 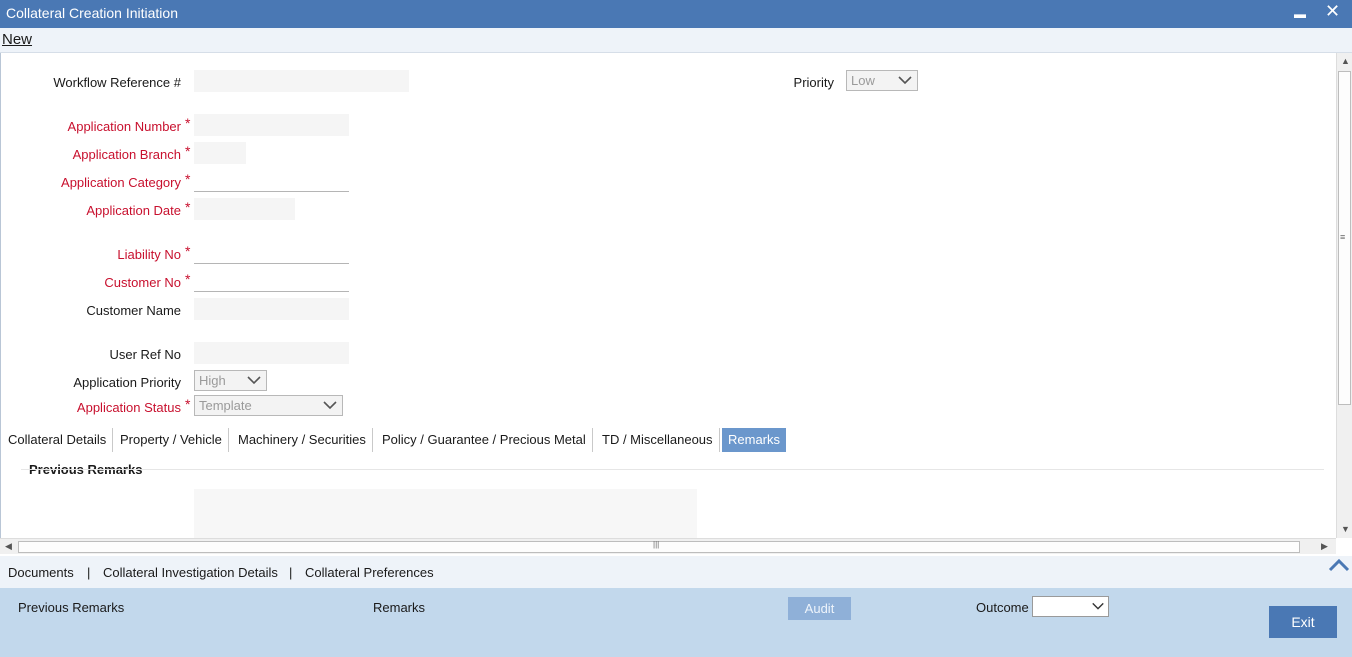 I want to click on liability-no-label: Liability No, so click(x=149, y=254).